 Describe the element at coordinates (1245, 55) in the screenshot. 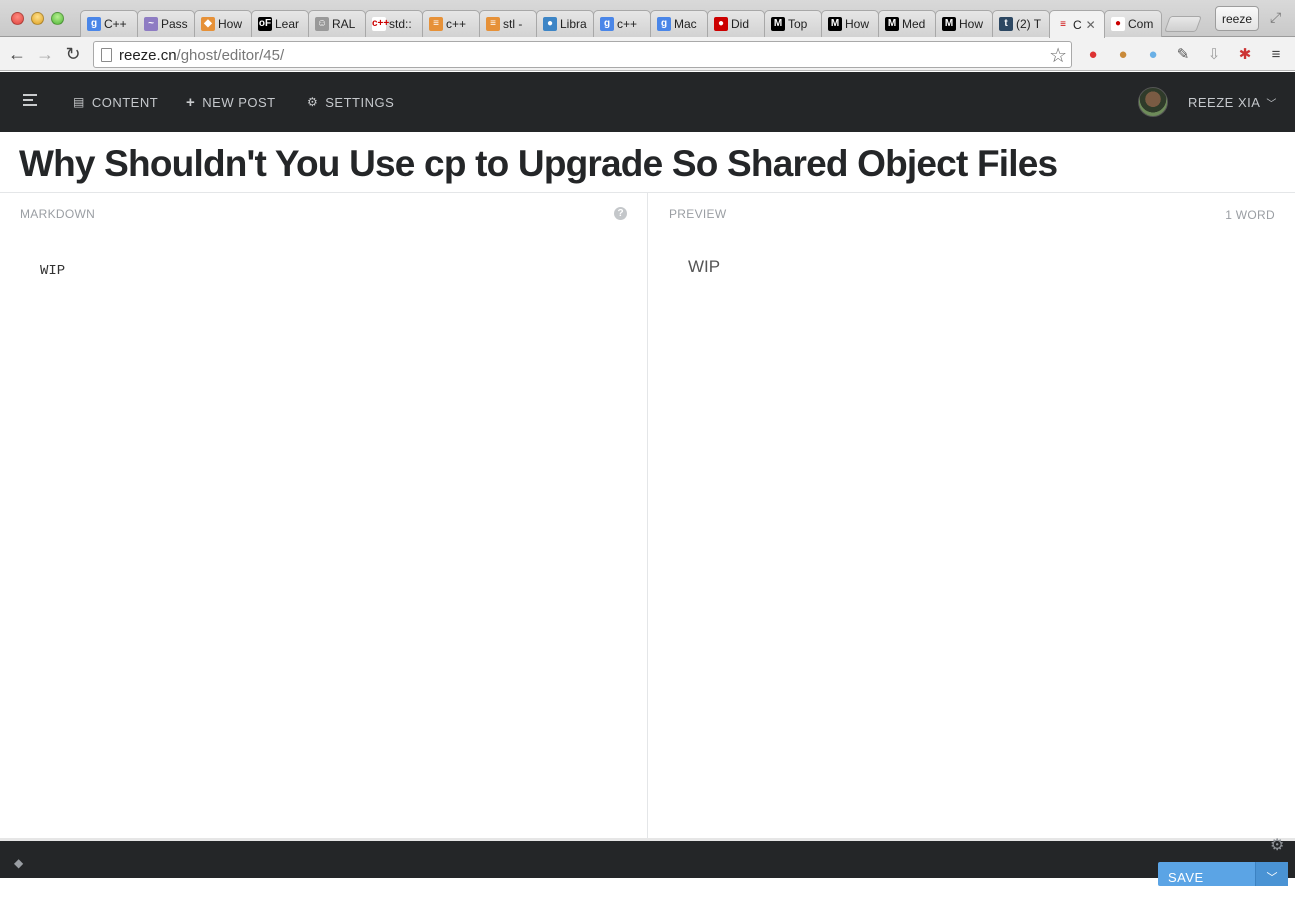

I see `translate-icon: ✱` at that location.